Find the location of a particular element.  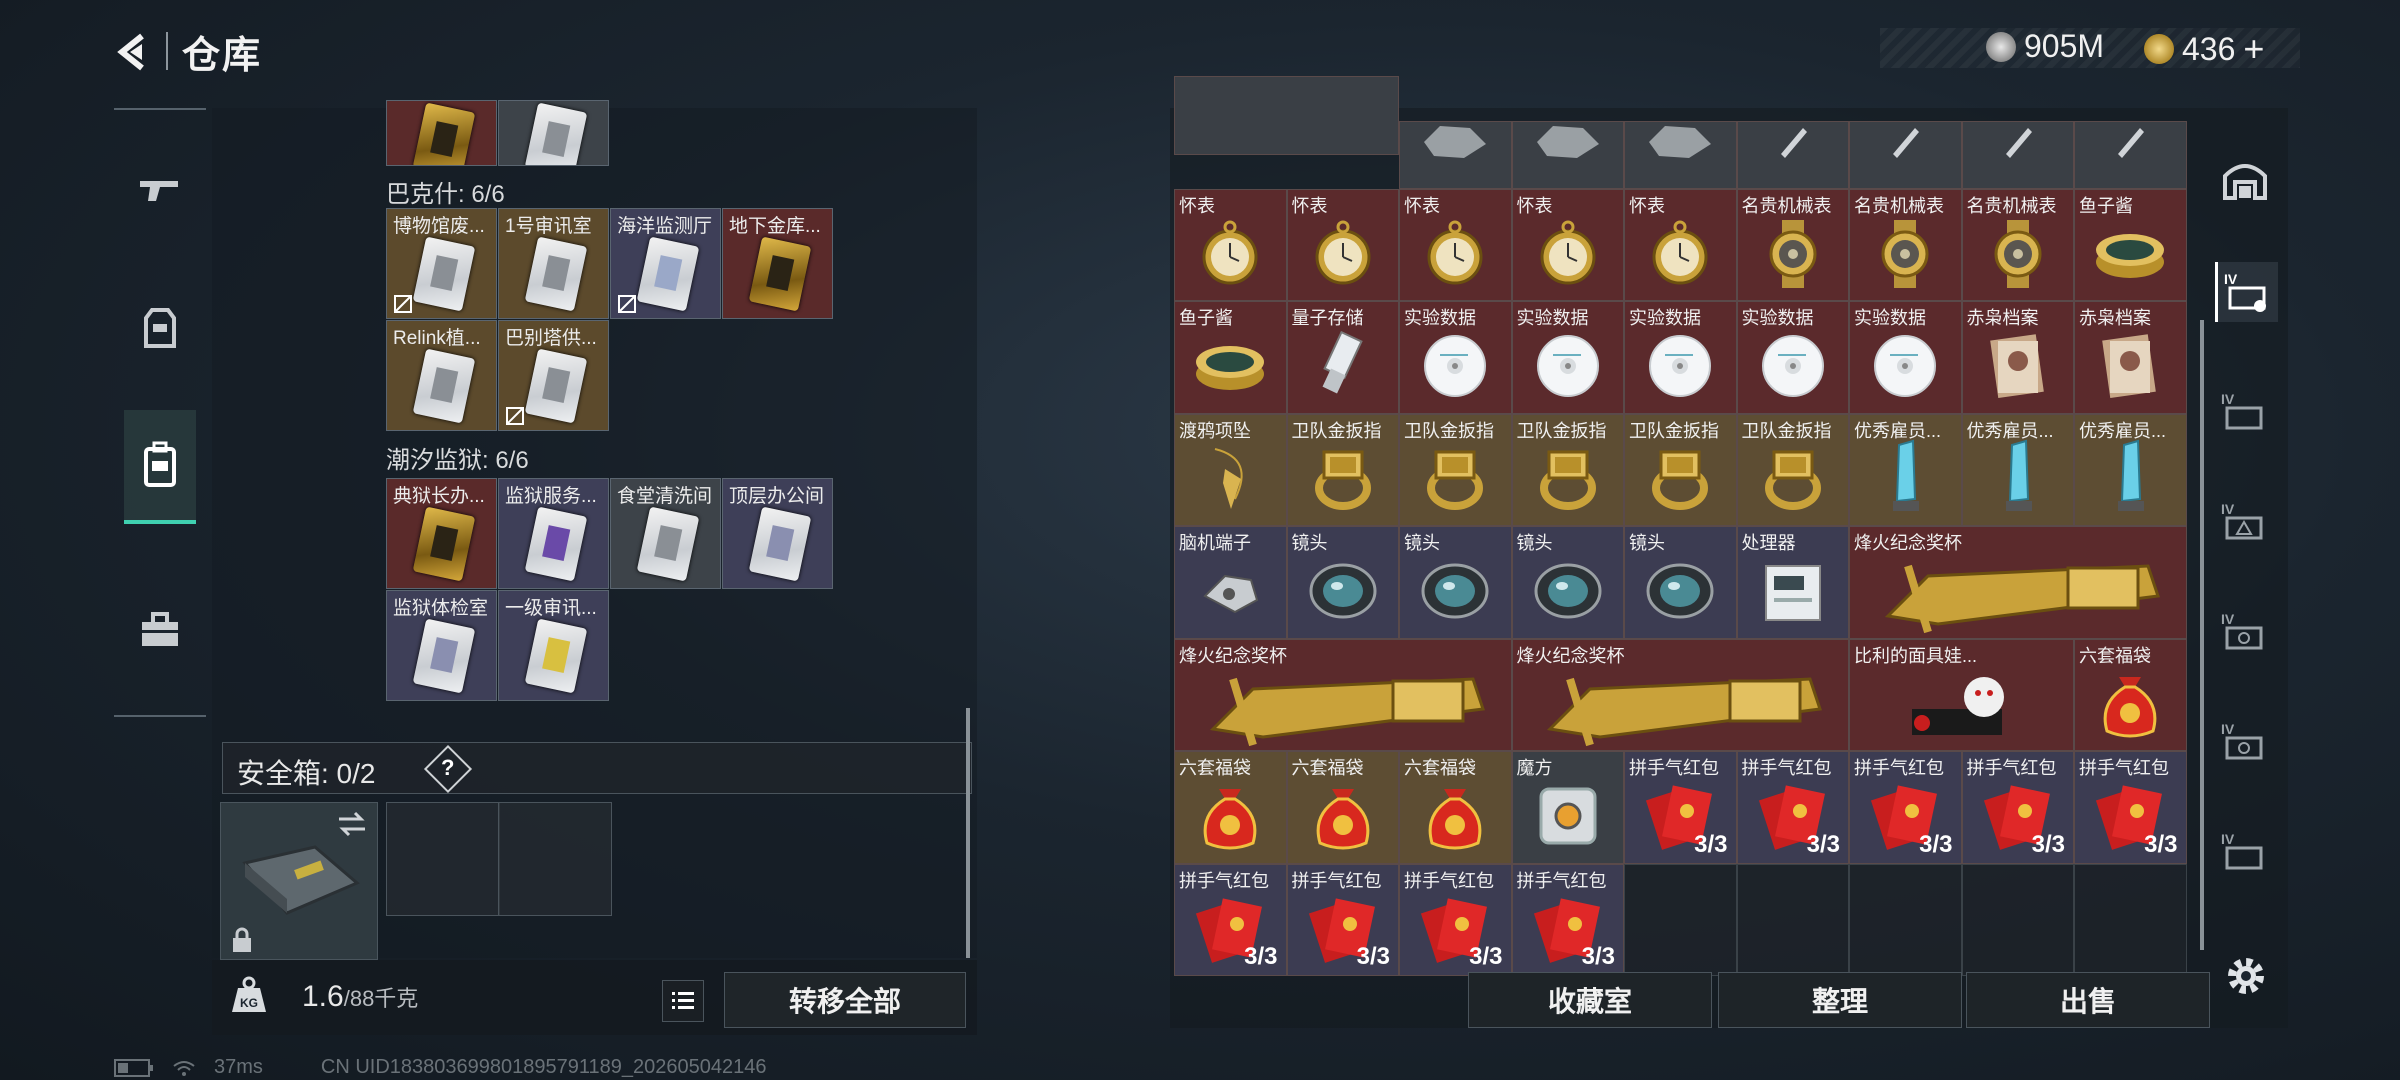

nav-toolbox is located at coordinates (160, 630).